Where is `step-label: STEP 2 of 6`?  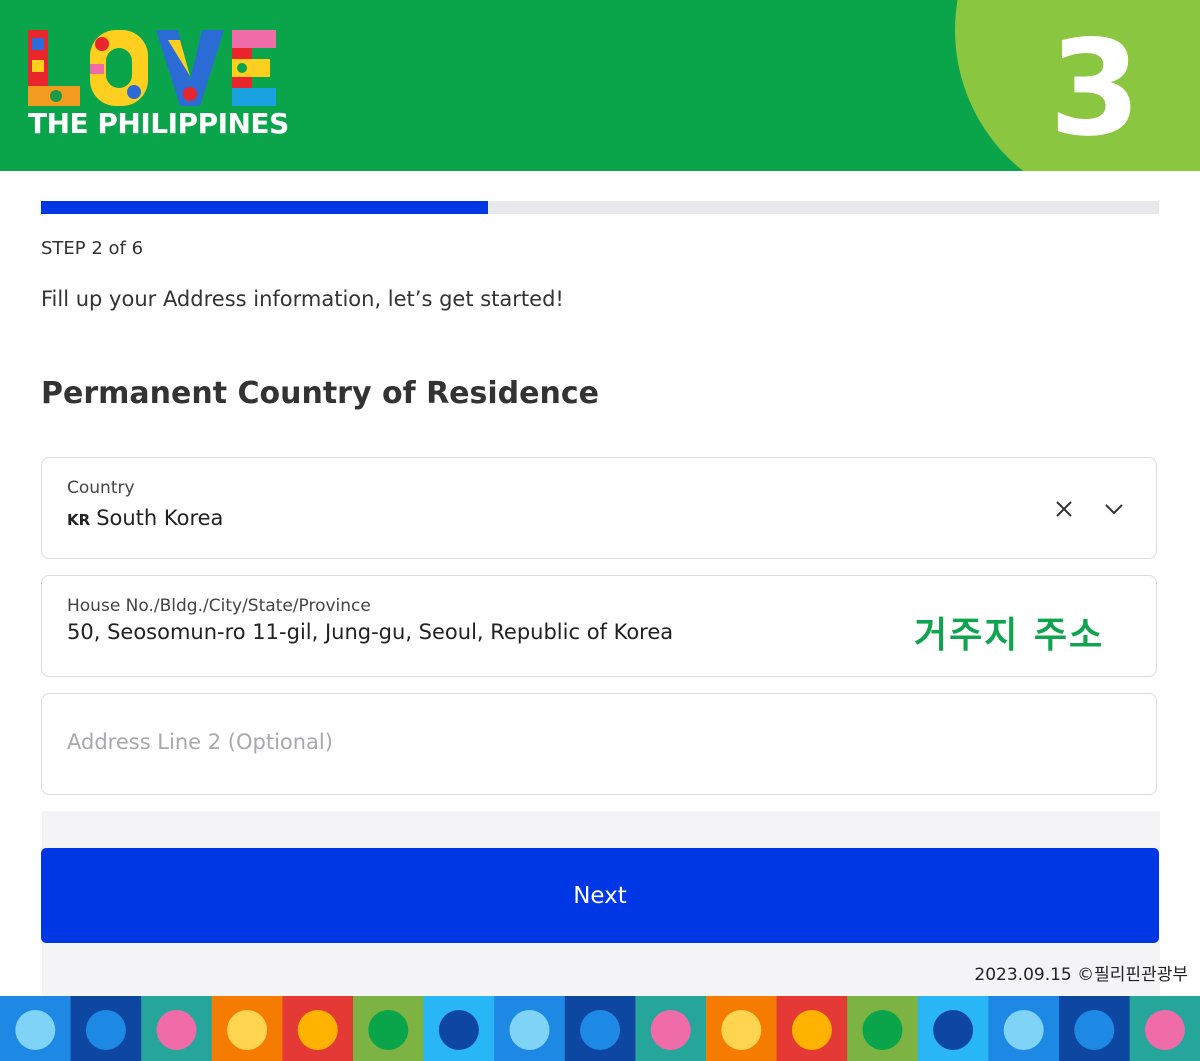 step-label: STEP 2 of 6 is located at coordinates (92, 248).